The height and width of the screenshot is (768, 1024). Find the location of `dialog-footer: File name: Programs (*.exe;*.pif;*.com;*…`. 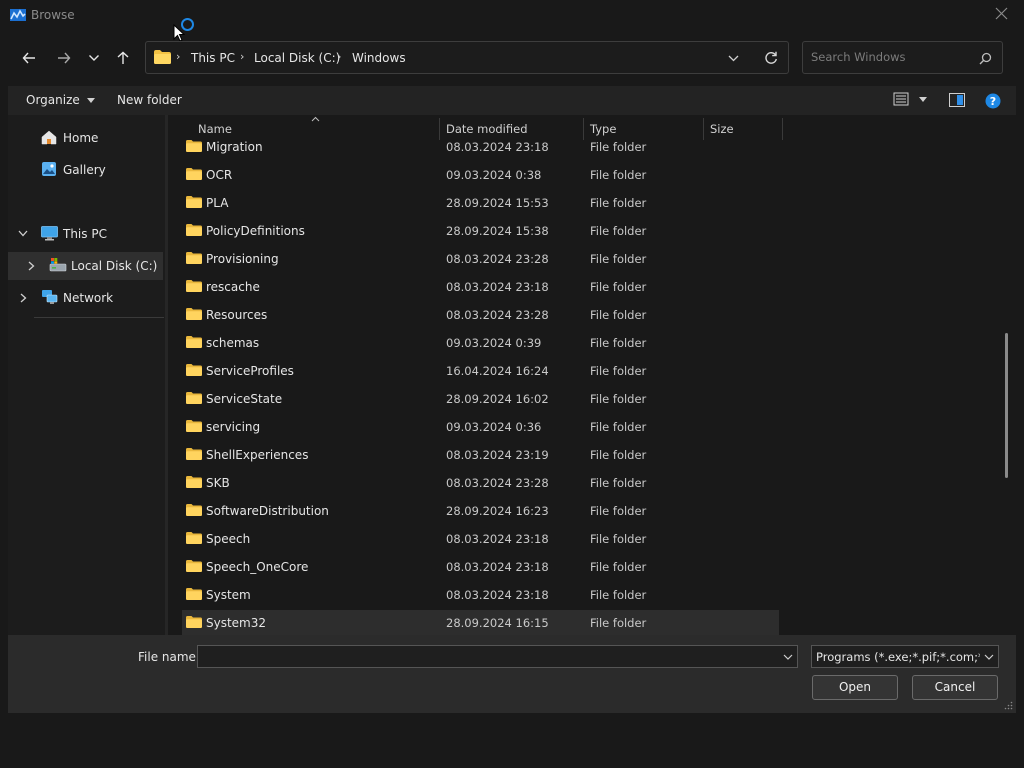

dialog-footer: File name: Programs (*.exe;*.pif;*.com;*… is located at coordinates (512, 674).